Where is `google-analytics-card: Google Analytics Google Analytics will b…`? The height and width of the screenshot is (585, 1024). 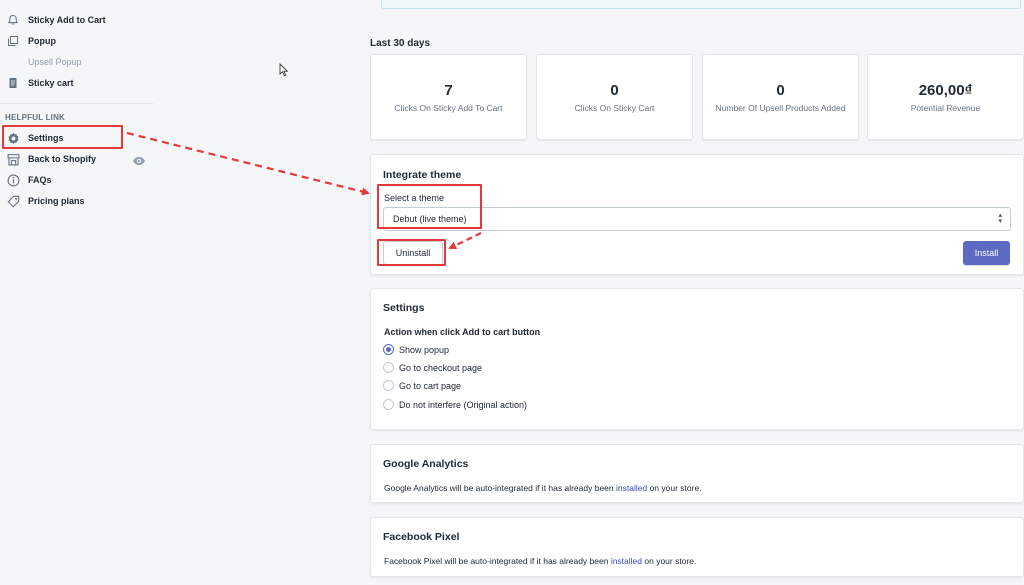
google-analytics-card: Google Analytics Google Analytics will b… is located at coordinates (697, 473).